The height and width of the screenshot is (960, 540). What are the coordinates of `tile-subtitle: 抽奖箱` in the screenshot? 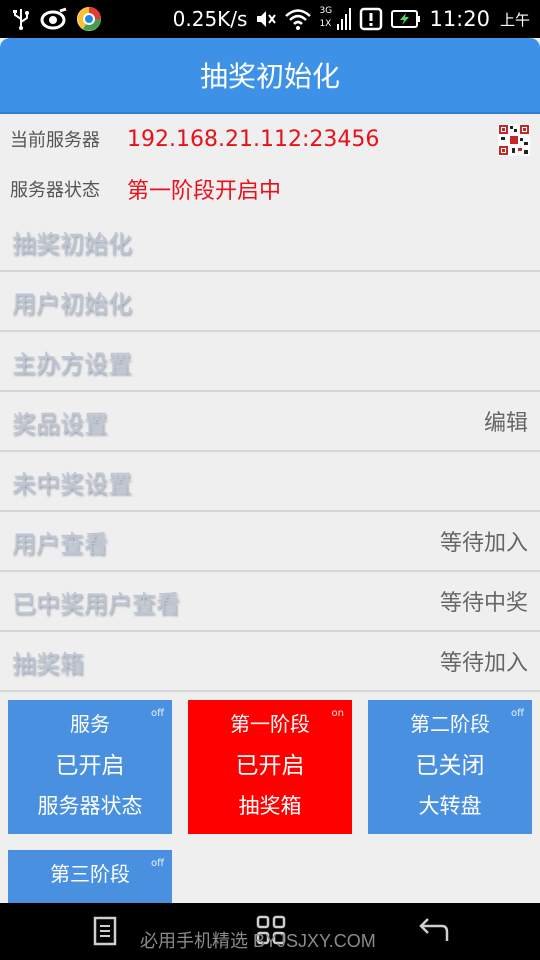 It's located at (270, 806).